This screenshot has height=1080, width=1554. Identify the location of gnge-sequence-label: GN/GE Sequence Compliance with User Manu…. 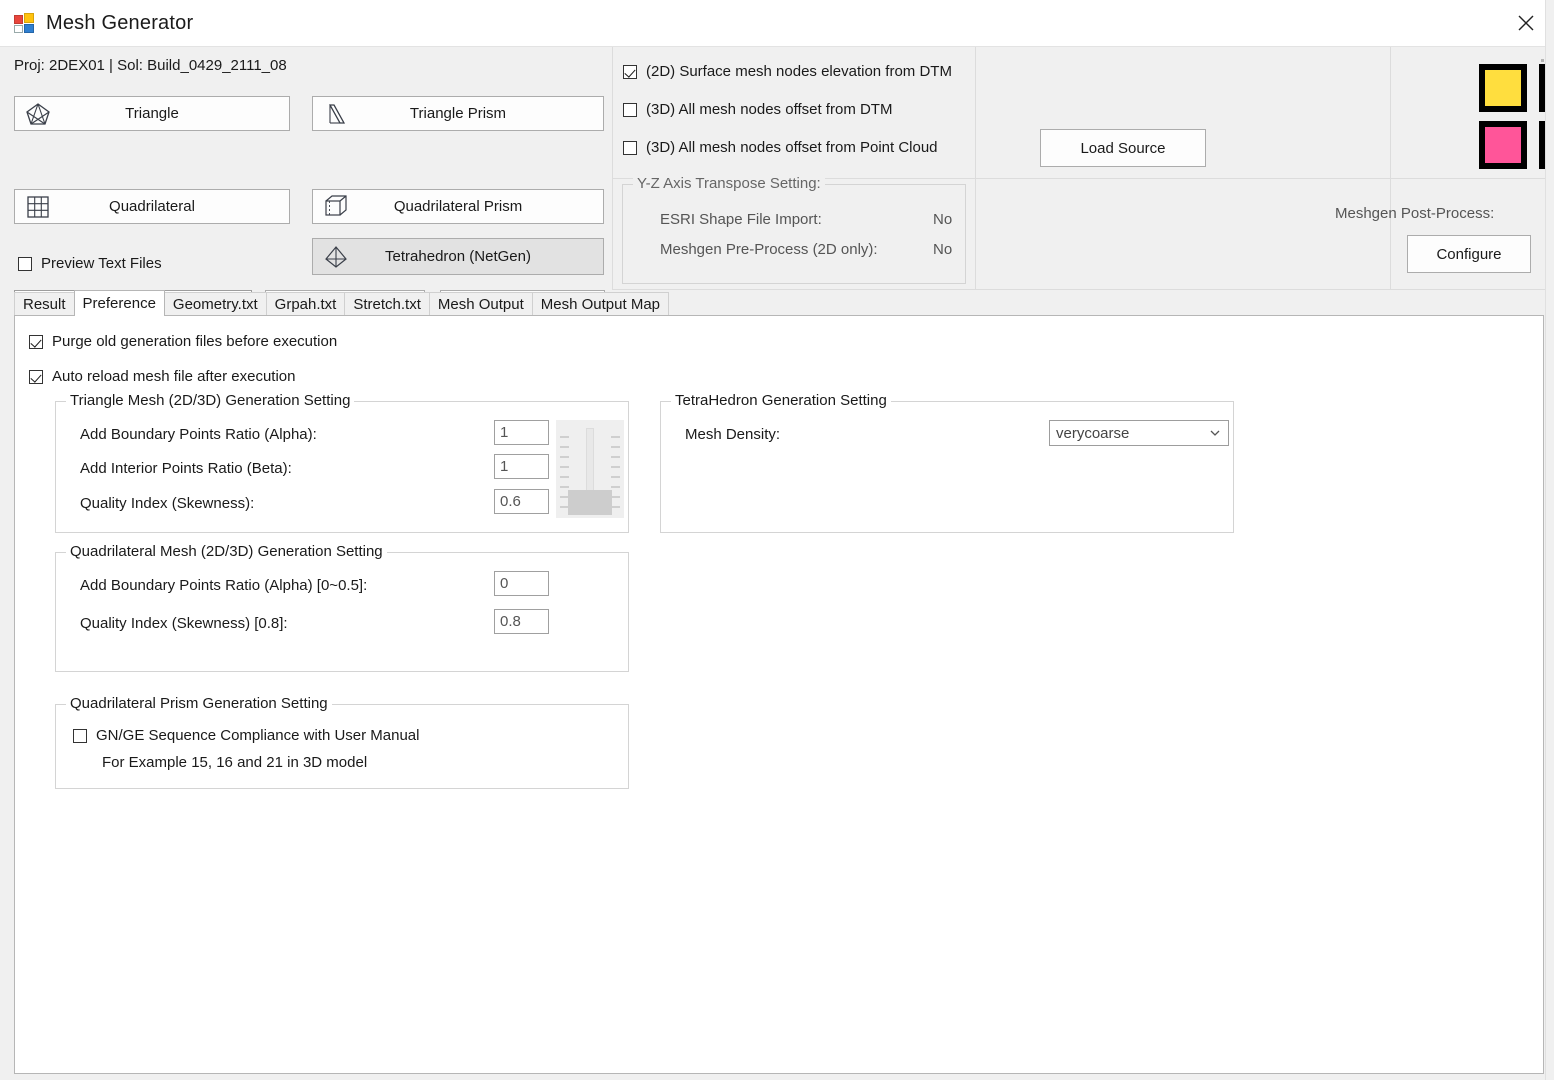
(258, 735).